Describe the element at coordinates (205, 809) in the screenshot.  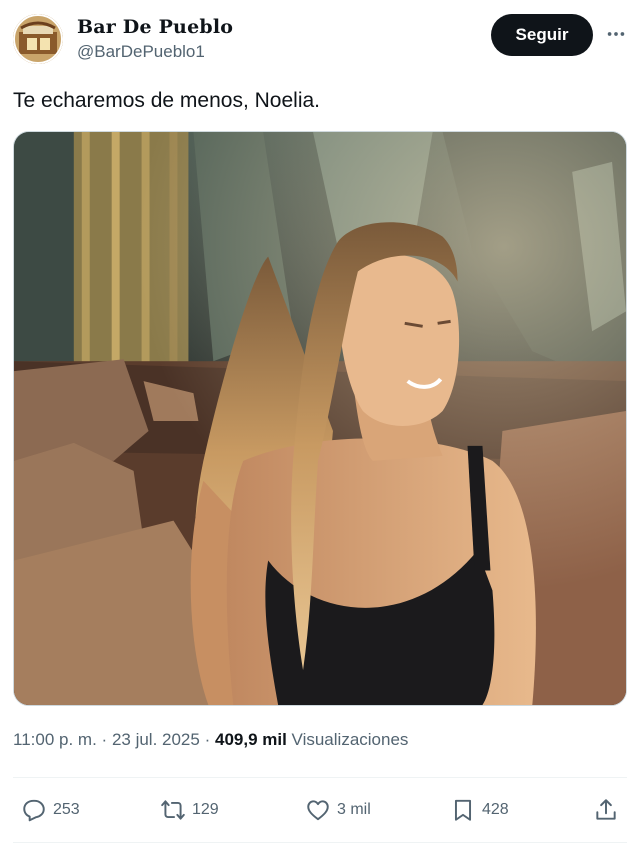
I see `repost-count: 129` at that location.